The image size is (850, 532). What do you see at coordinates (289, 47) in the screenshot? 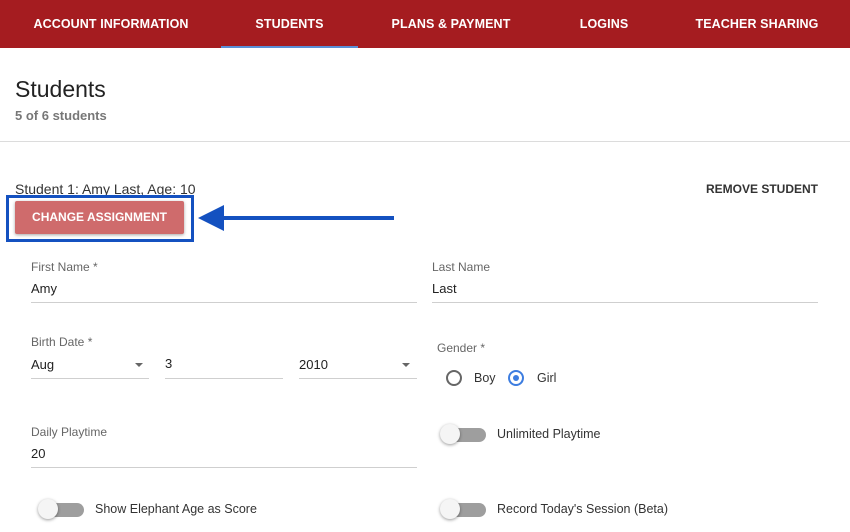
I see `active-tab-indicator` at bounding box center [289, 47].